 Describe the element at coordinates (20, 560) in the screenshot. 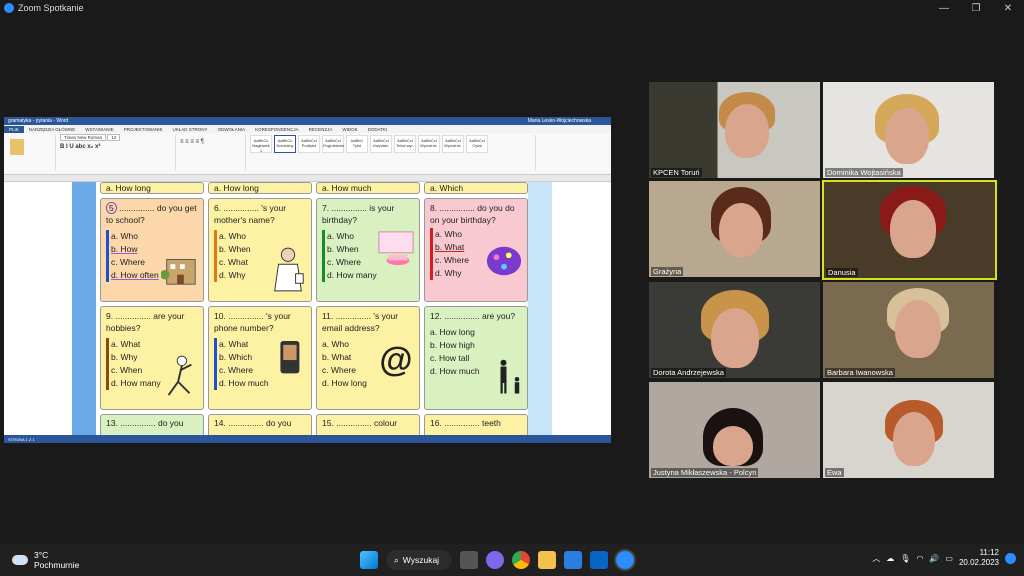

I see `cloud-icon` at that location.